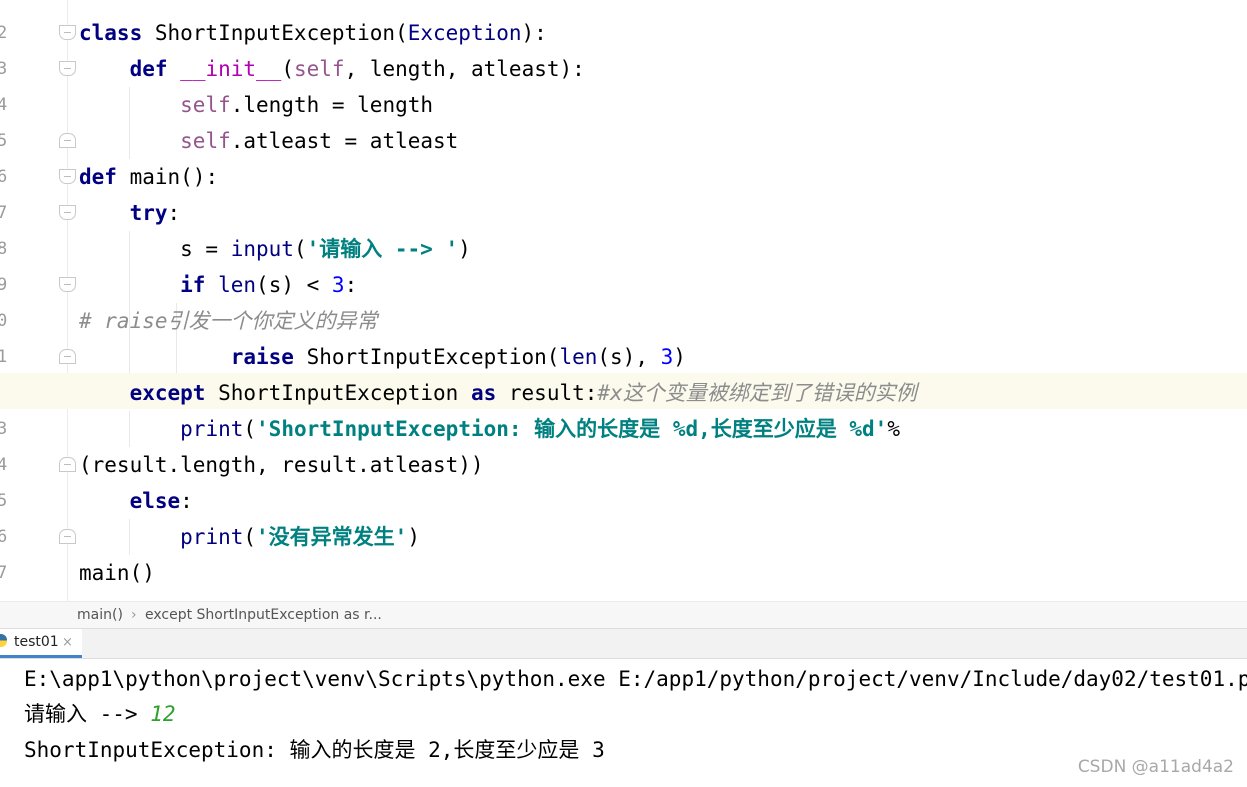 Image resolution: width=1247 pixels, height=787 pixels. What do you see at coordinates (67, 176) in the screenshot?
I see `fold-toggle-main` at bounding box center [67, 176].